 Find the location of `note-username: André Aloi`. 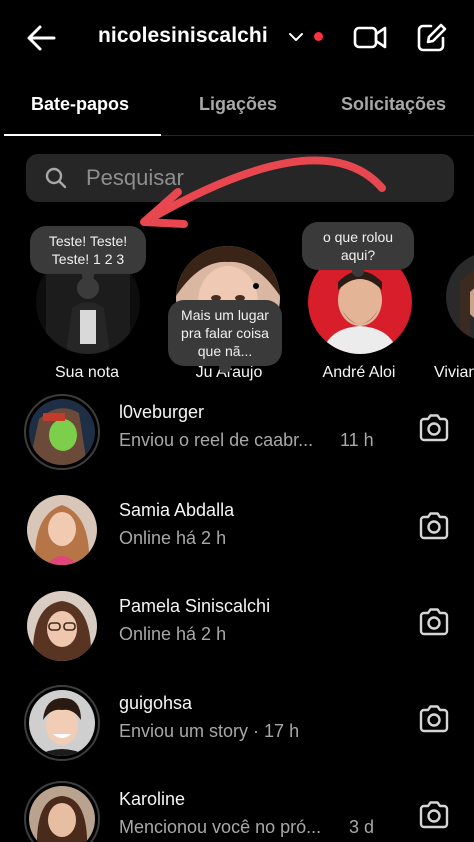

note-username: André Aloi is located at coordinates (359, 372).